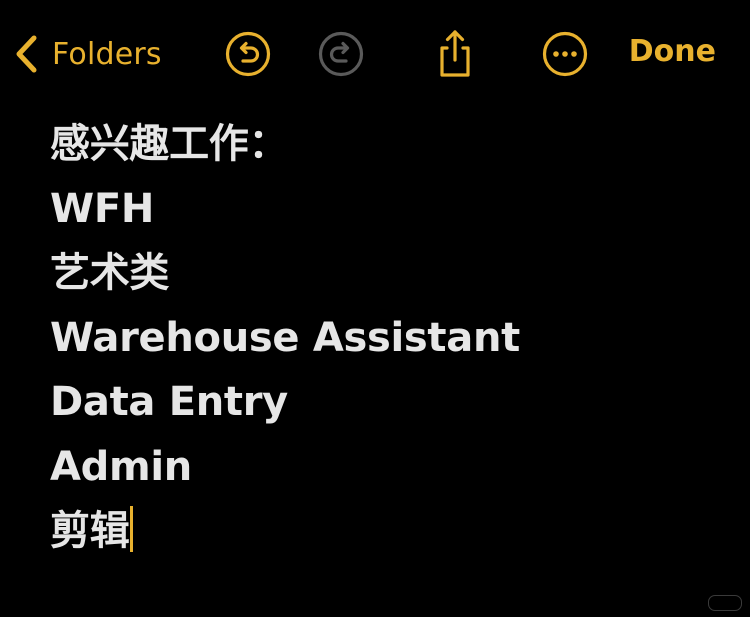  What do you see at coordinates (121, 466) in the screenshot?
I see `note-line: Admin` at bounding box center [121, 466].